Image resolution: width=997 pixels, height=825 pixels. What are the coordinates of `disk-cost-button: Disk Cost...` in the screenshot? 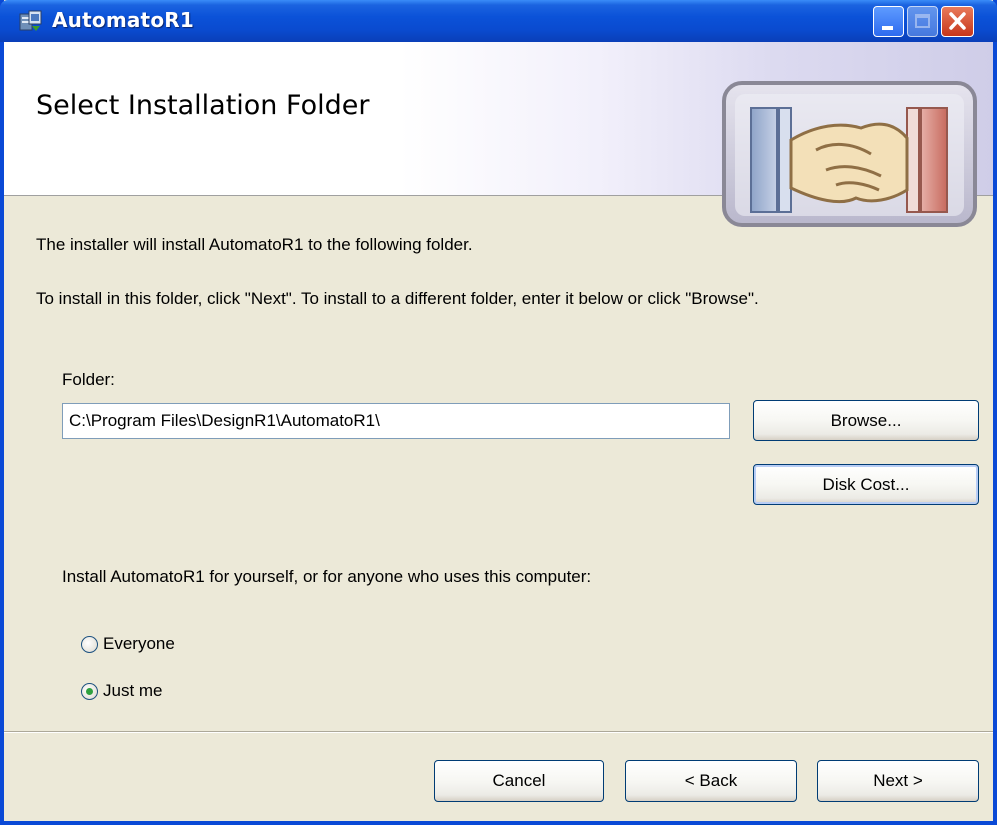 It's located at (866, 484).